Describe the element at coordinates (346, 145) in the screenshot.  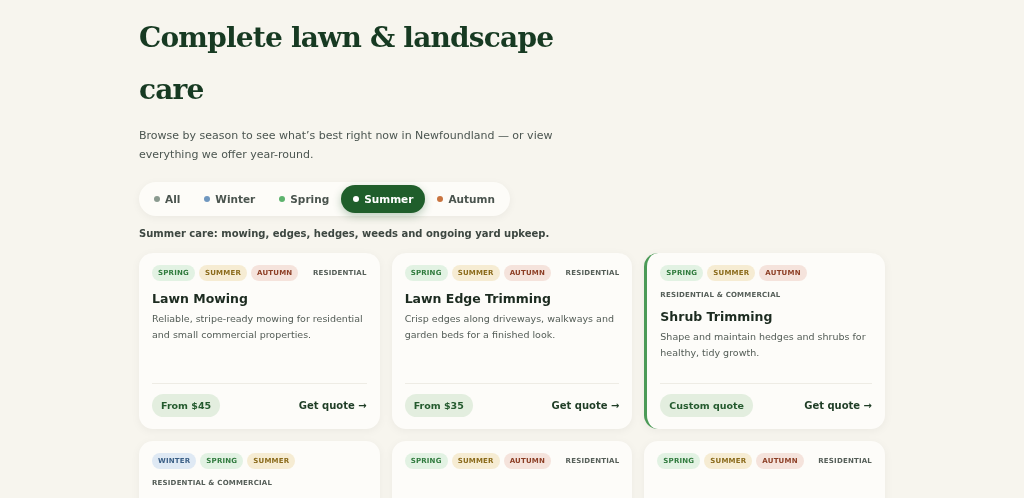
I see `intro-text: Browse by season to see what’s best right now in Newfoundland — or view everything we offer year-round.` at that location.